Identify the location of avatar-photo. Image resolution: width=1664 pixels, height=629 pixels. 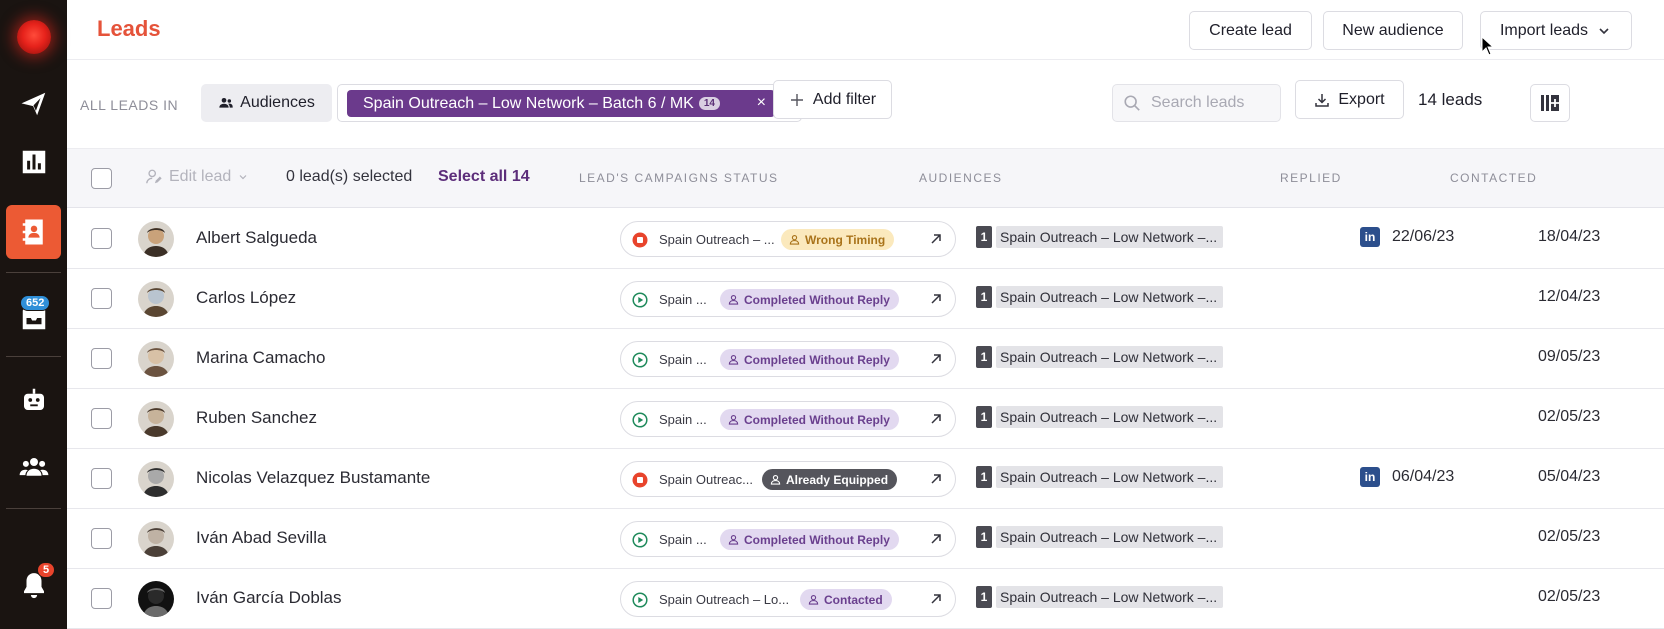
(156, 239).